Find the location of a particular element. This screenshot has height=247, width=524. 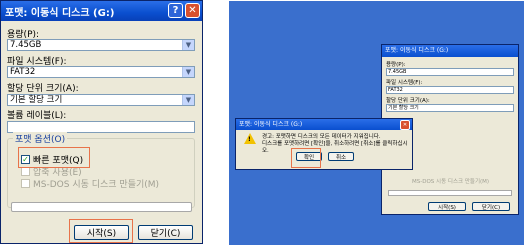

screenshot-alloc-label: 할당 단위 크기(A): is located at coordinates (408, 101).